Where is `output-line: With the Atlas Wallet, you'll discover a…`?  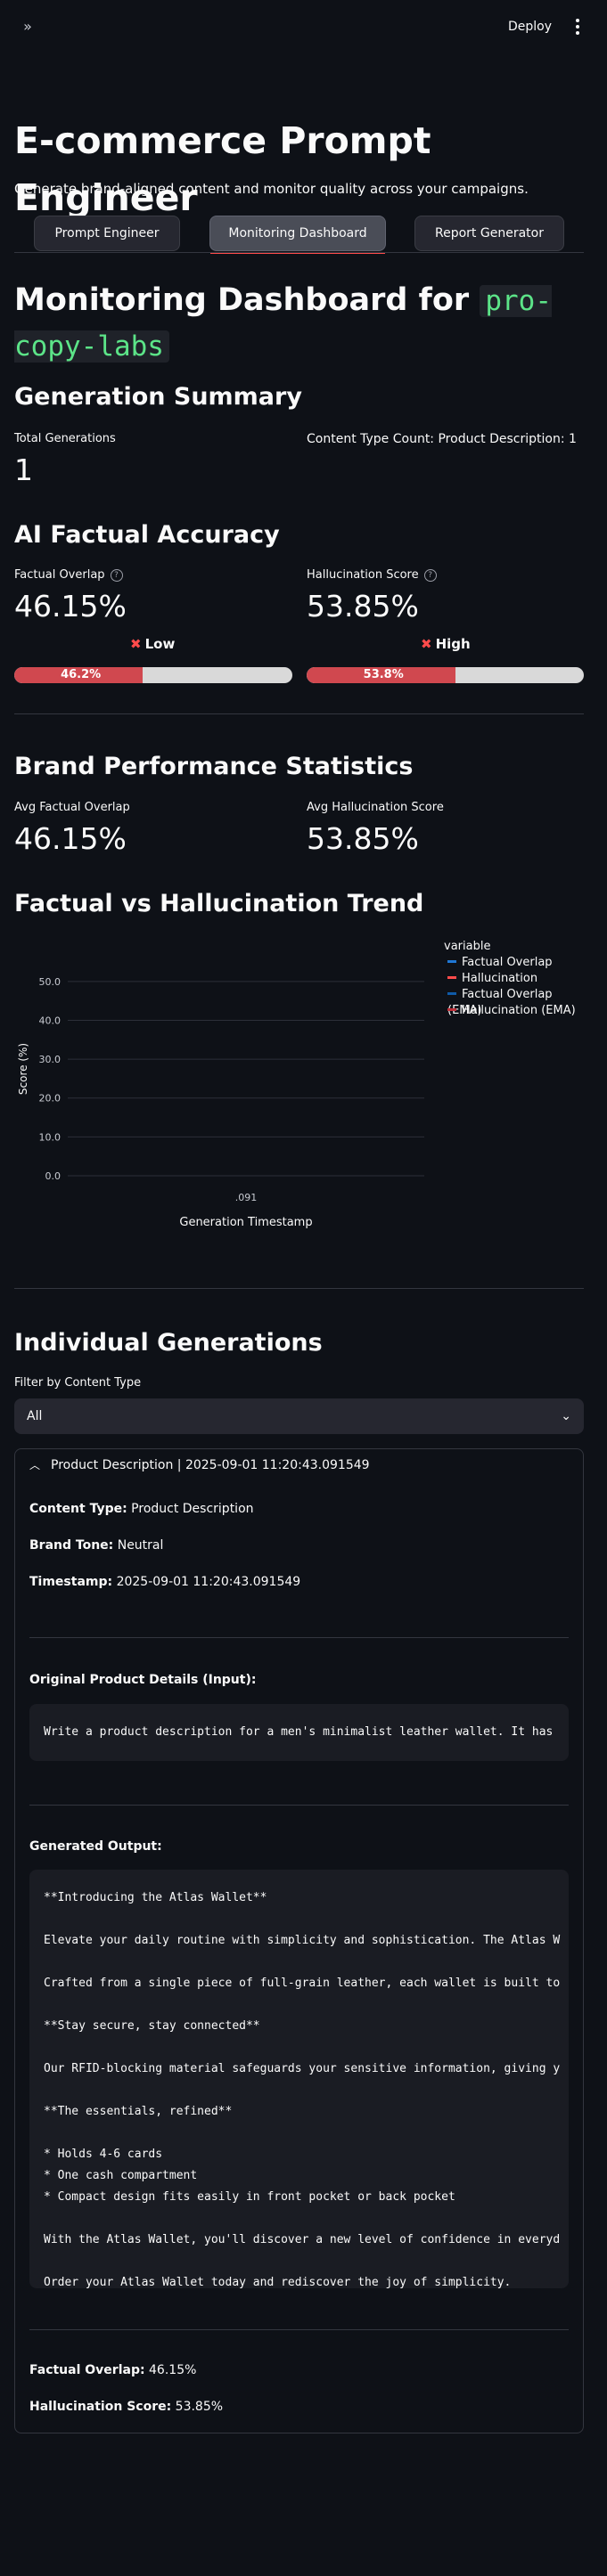
output-line: With the Atlas Wallet, you'll discover a… is located at coordinates (302, 2240).